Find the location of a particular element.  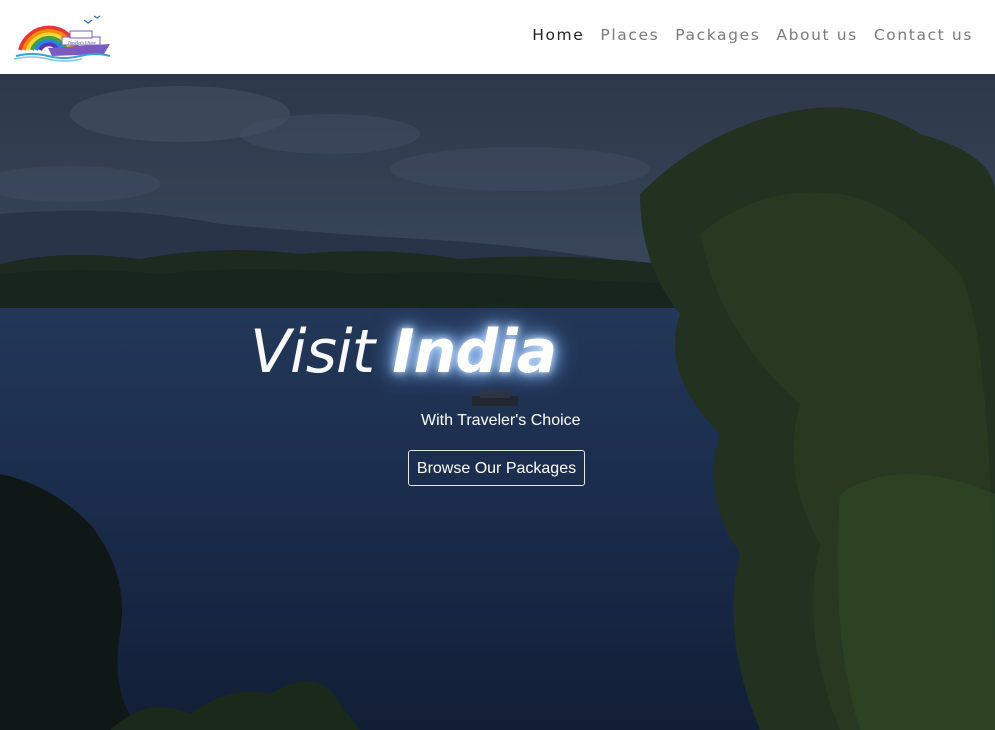

headline-visit: Visit is located at coordinates (321, 352).